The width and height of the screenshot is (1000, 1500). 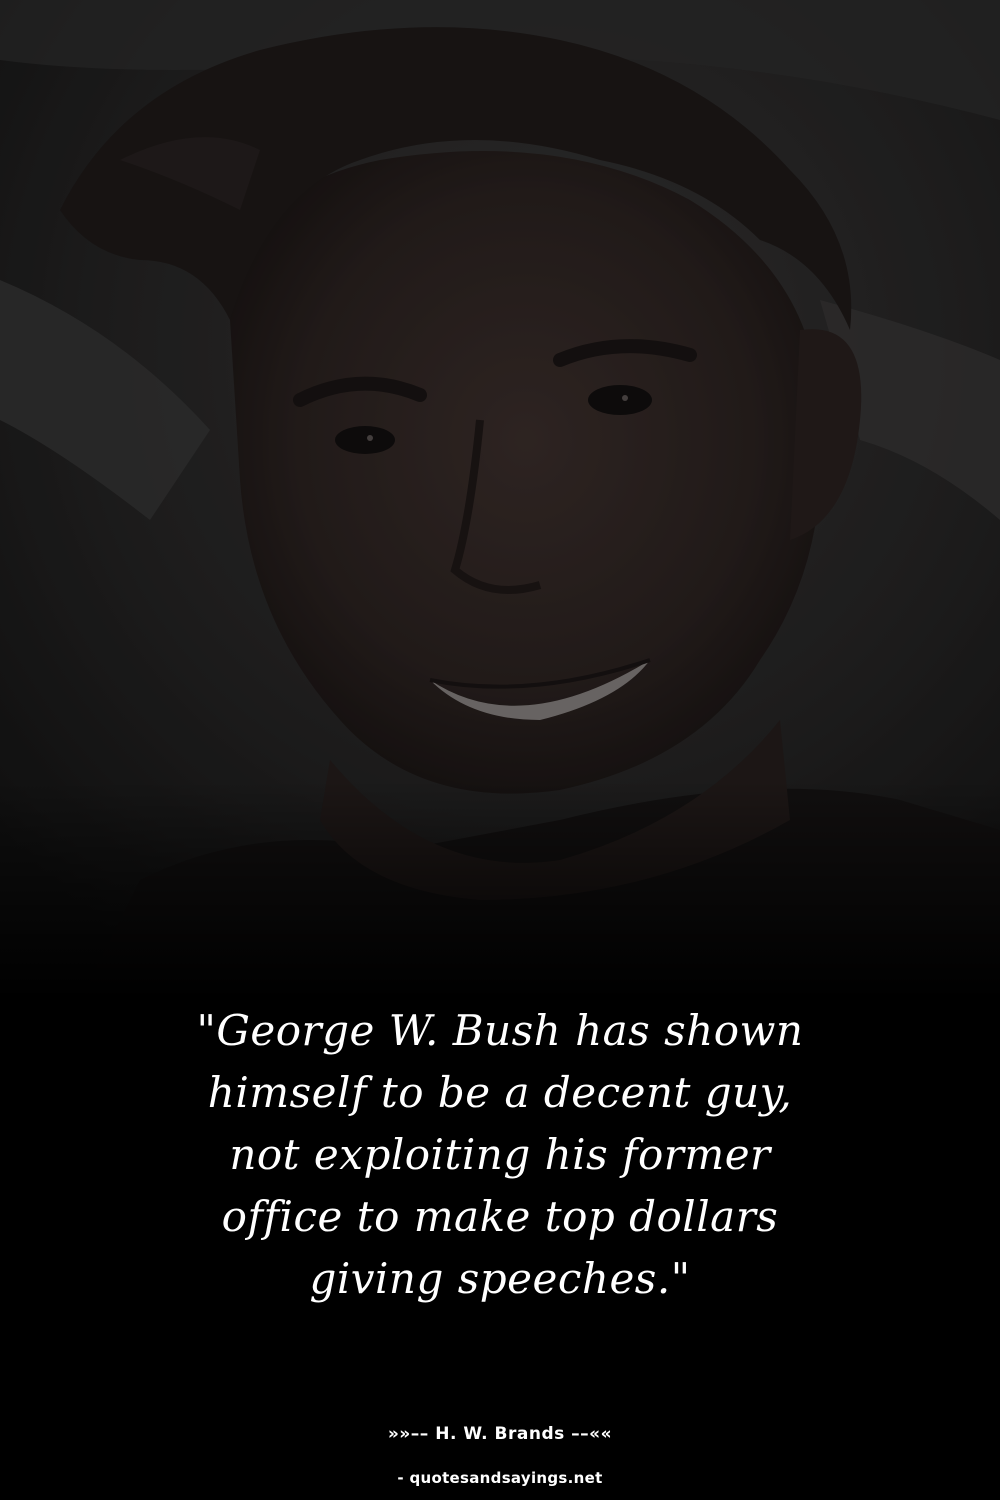 I want to click on quote-line: himself to be a decent guy,, so click(x=500, y=1092).